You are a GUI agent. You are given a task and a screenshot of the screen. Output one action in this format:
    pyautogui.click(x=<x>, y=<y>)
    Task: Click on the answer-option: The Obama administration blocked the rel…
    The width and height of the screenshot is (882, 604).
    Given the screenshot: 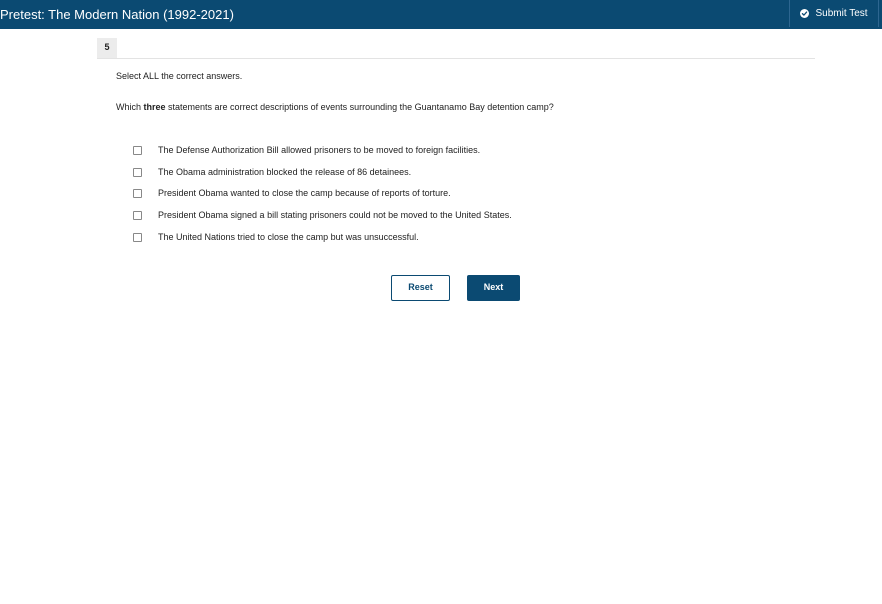 What is the action you would take?
    pyautogui.click(x=272, y=172)
    